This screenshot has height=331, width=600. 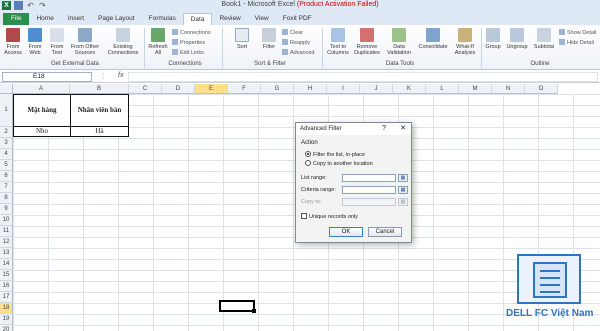 I want to click on remove-duplicates-button: Remove Duplicates, so click(x=367, y=42).